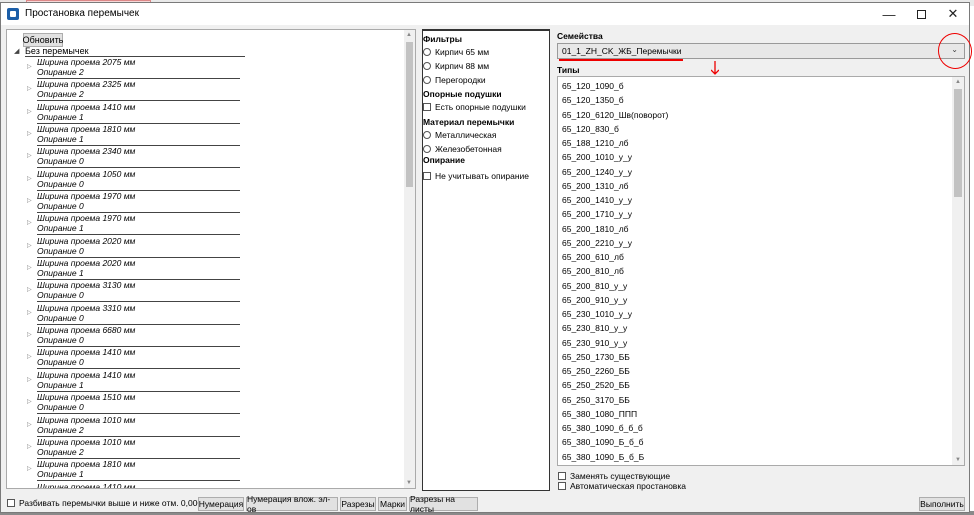 This screenshot has height=515, width=974. Describe the element at coordinates (752, 143) in the screenshot. I see `list-item: 65_188_1210_лб` at that location.